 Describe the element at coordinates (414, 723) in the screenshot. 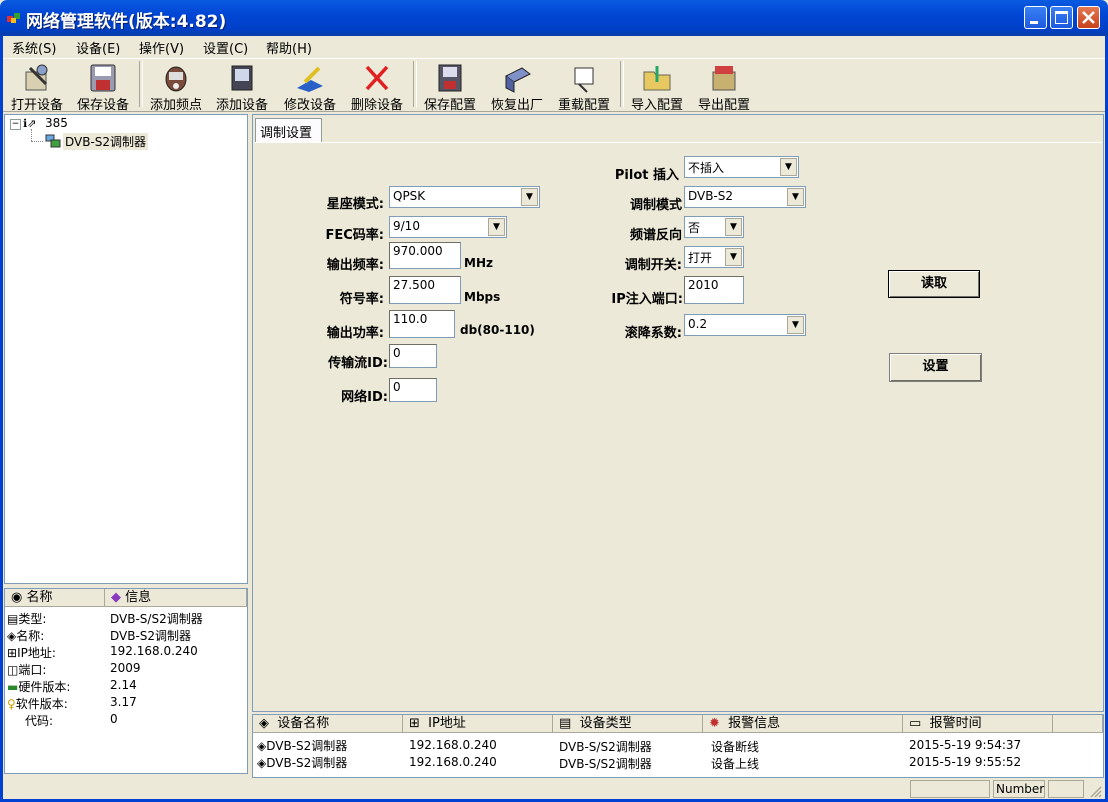

I see `ip-header-icon: ⊞` at that location.